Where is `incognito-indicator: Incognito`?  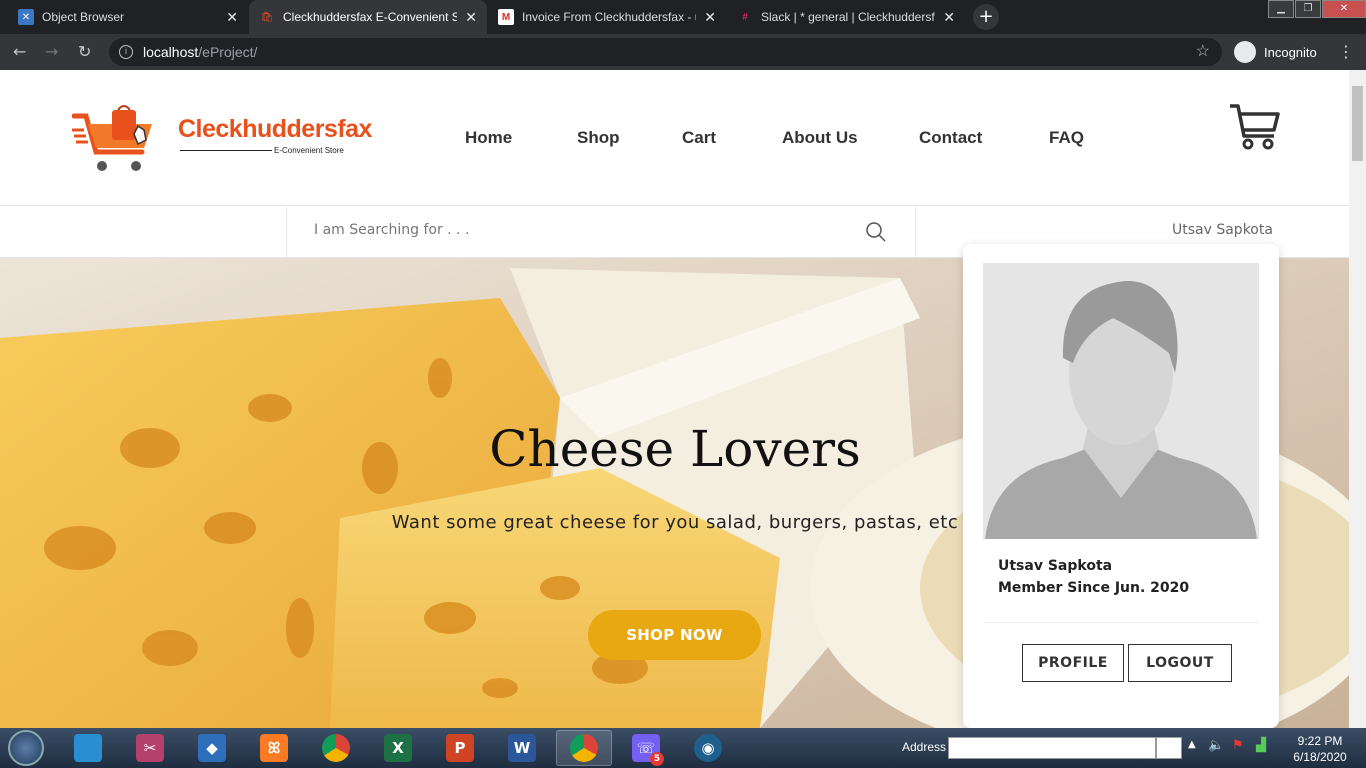
incognito-indicator: Incognito is located at coordinates (1275, 52).